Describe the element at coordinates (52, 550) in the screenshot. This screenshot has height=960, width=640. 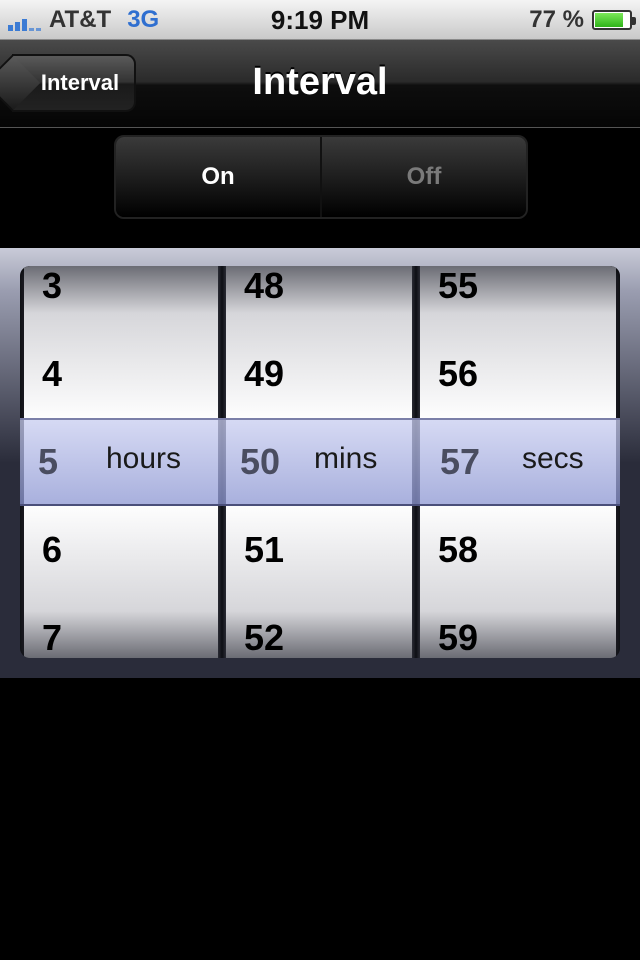
I see `hours-row: 6` at that location.